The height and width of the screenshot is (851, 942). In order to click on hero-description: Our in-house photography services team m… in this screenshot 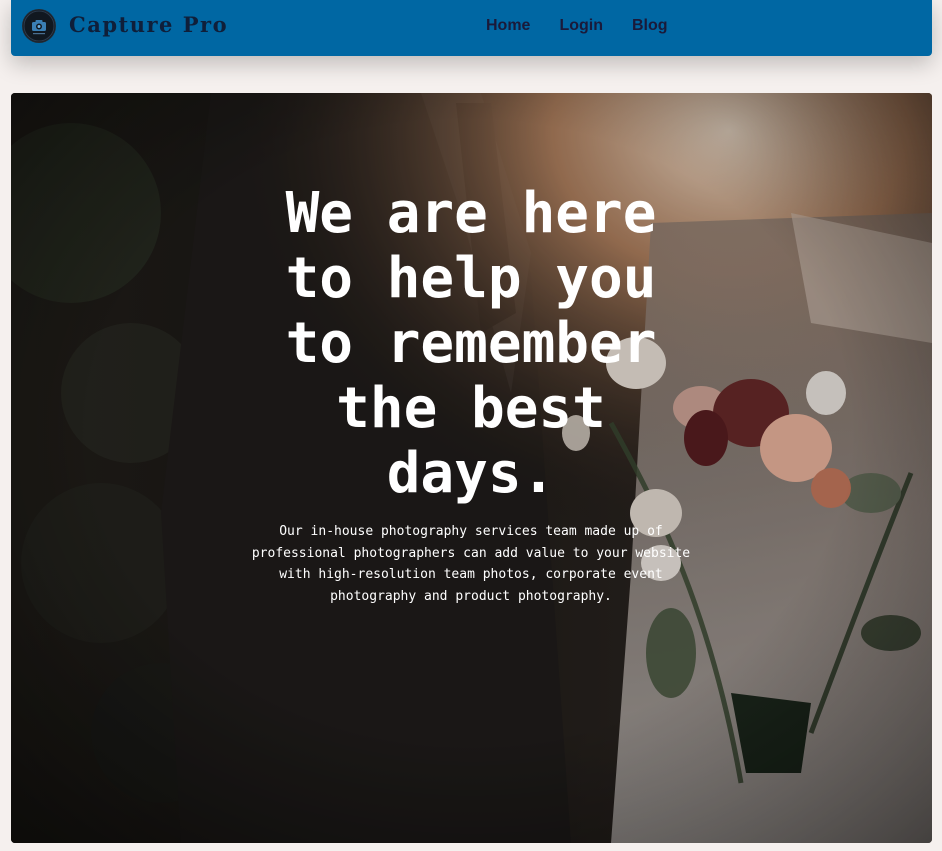, I will do `click(471, 564)`.